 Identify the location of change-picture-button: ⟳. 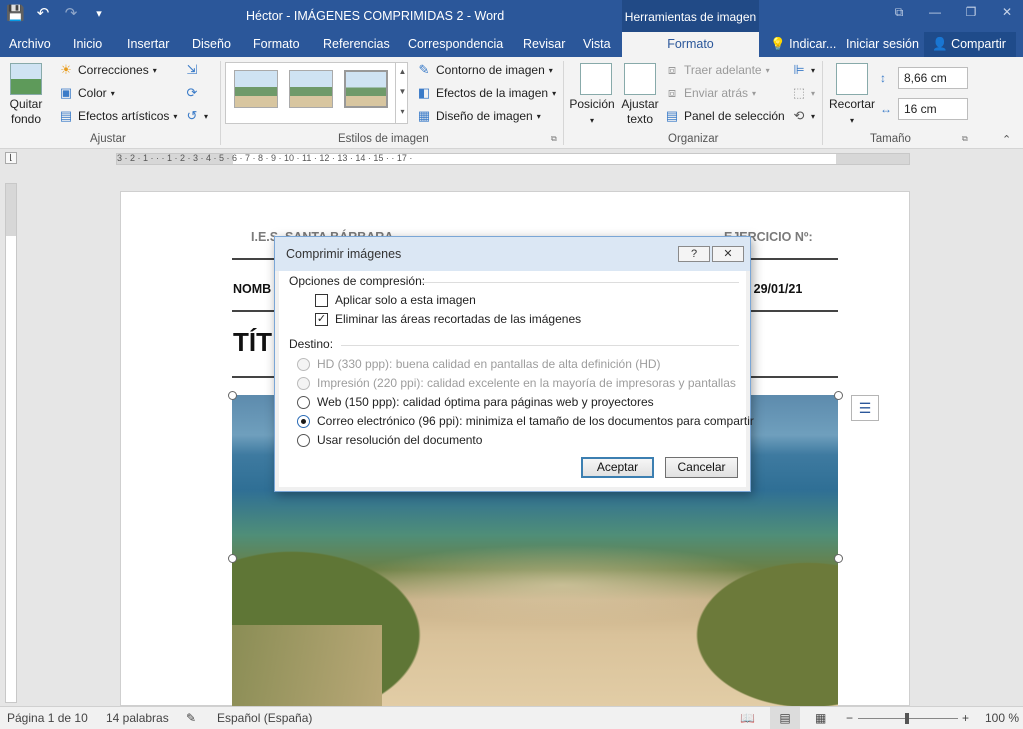
(192, 93).